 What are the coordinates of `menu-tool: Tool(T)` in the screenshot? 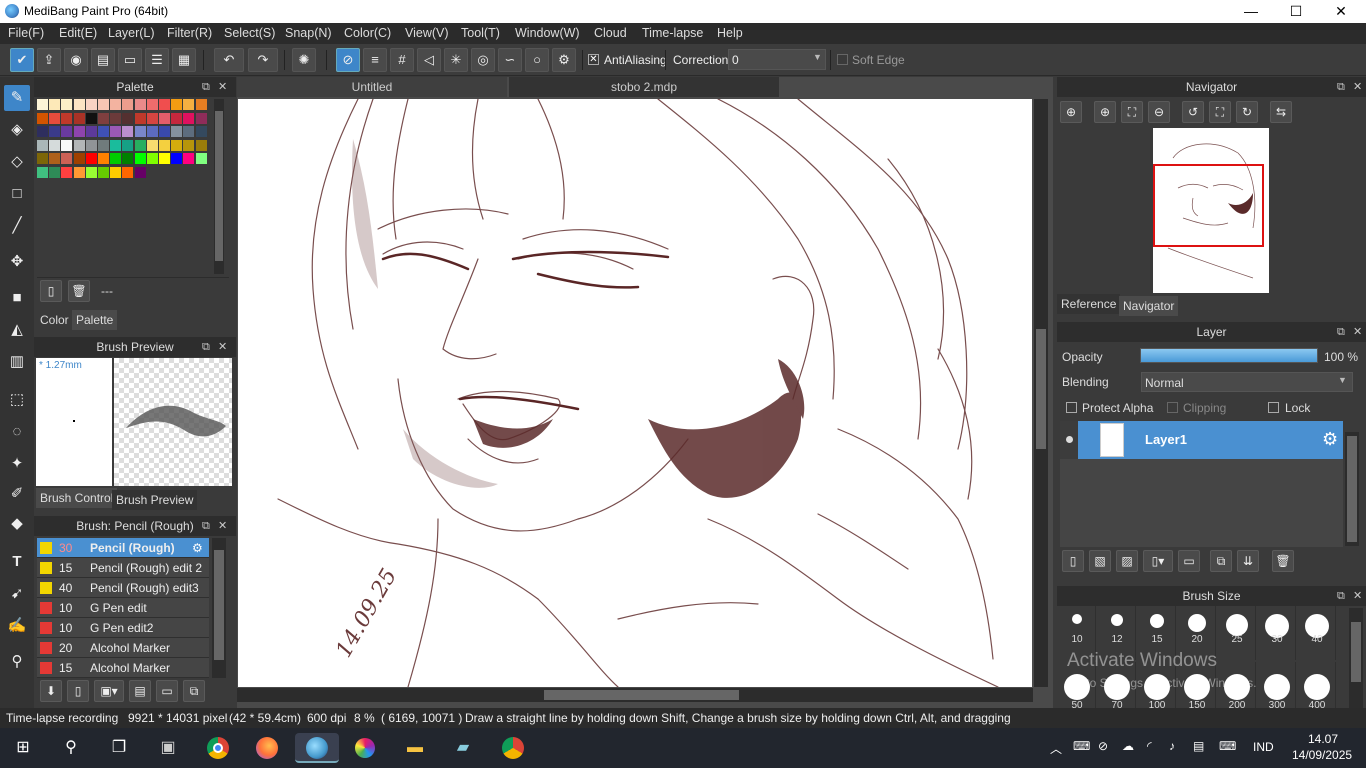 It's located at (480, 33).